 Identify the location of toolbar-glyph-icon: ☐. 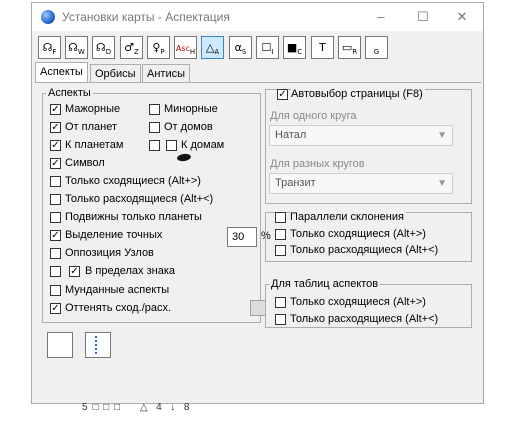
(266, 47).